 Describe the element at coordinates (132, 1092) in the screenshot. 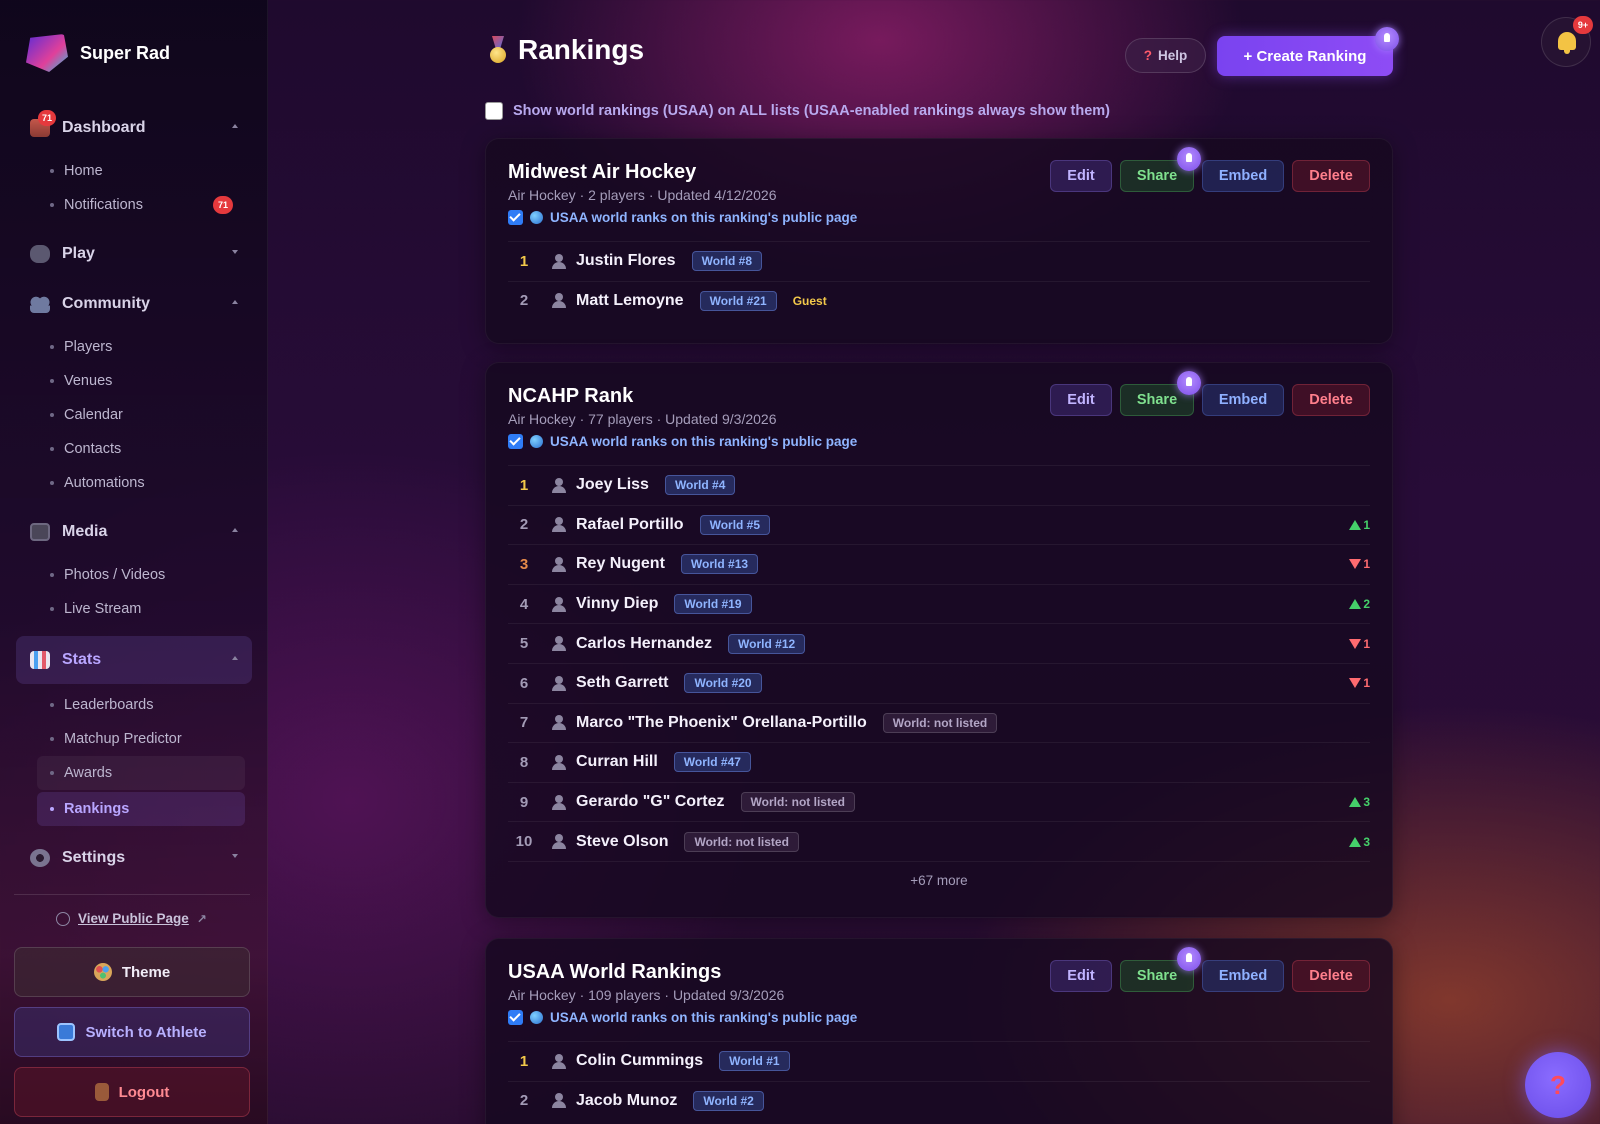

I see `logout-button: Logout` at that location.